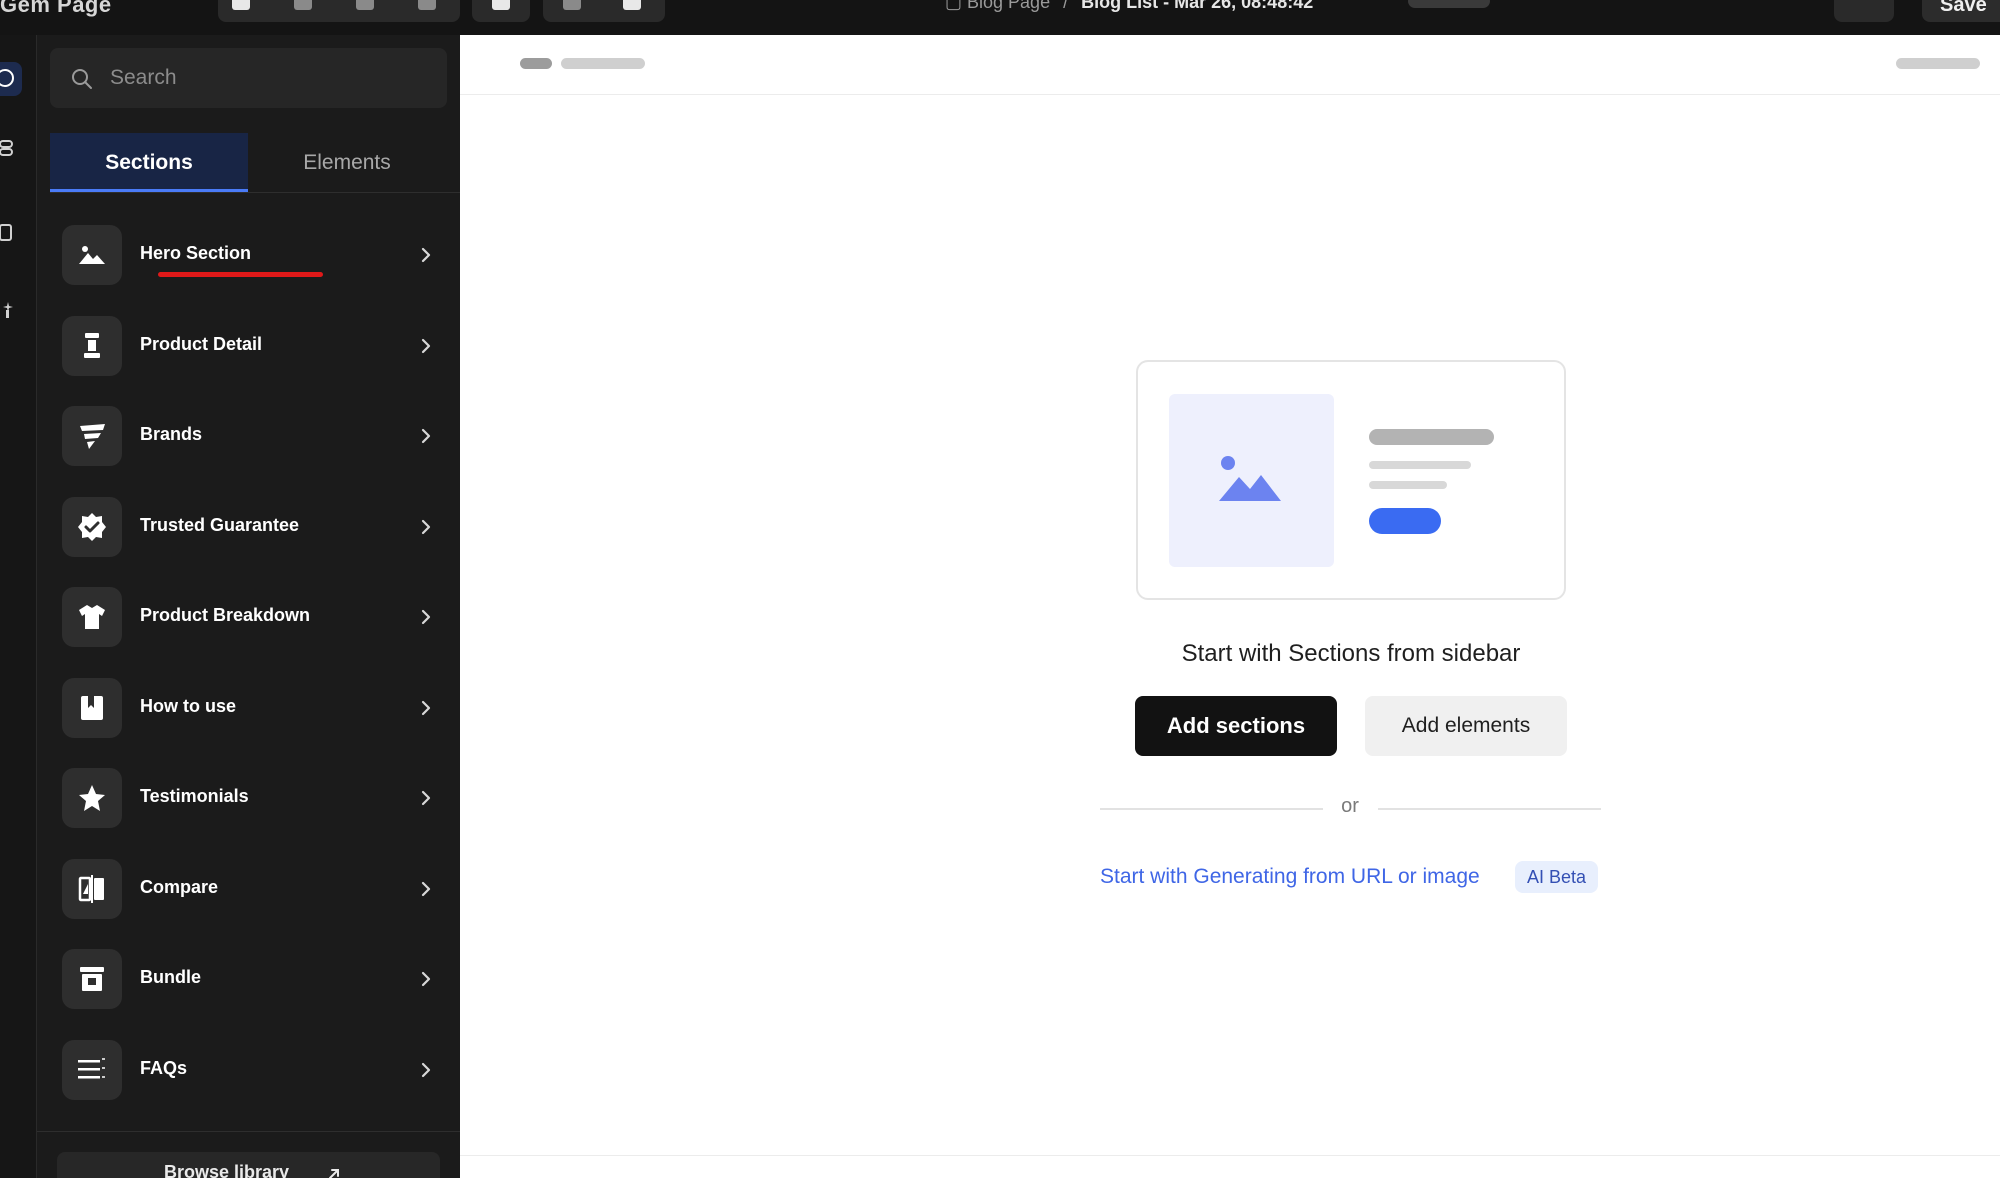 This screenshot has height=1178, width=2000. What do you see at coordinates (92, 1069) in the screenshot?
I see `list-icon` at bounding box center [92, 1069].